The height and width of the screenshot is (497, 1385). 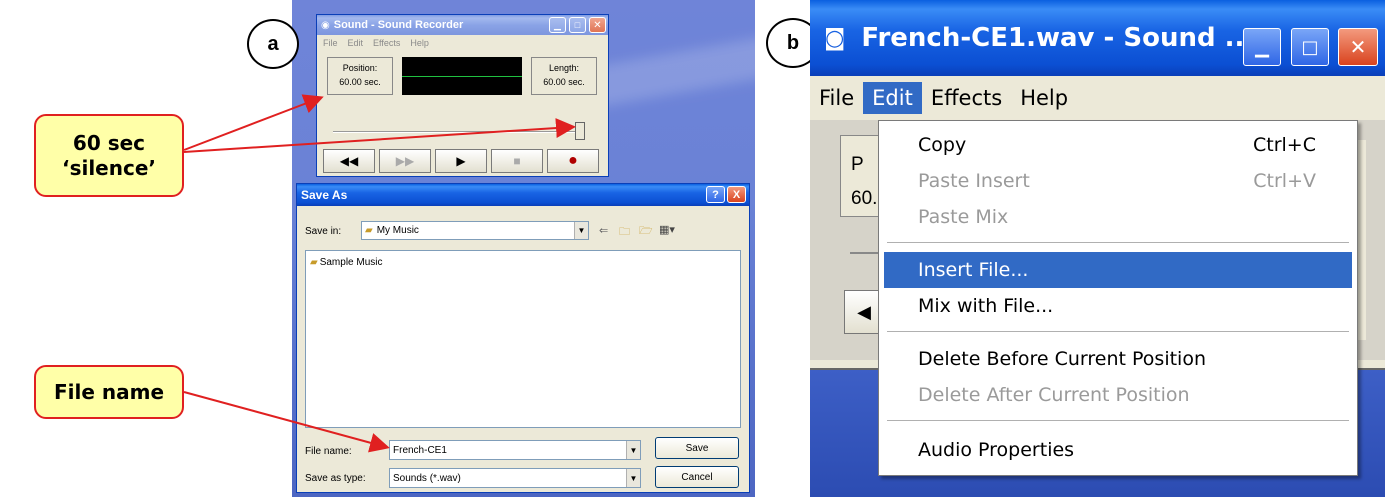 I want to click on menu-item-label: Paste Insert, so click(x=974, y=181).